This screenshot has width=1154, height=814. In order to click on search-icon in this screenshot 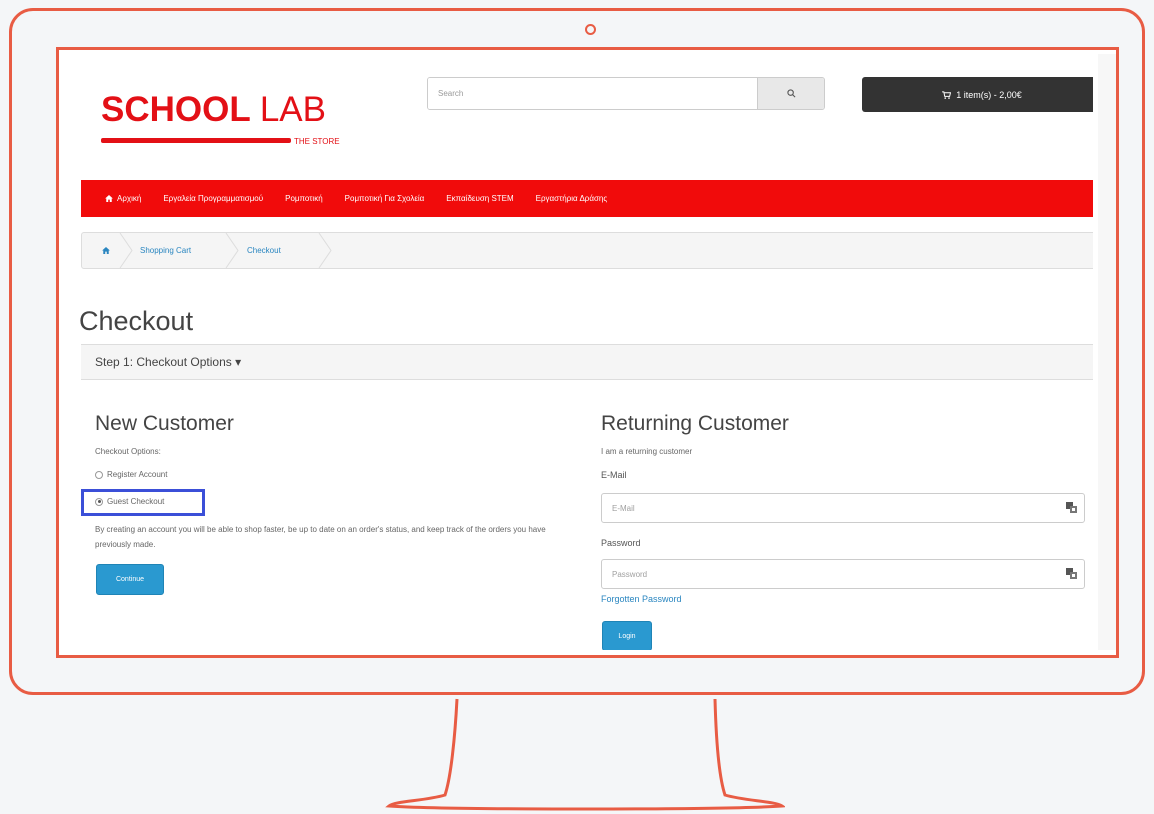, I will do `click(790, 93)`.